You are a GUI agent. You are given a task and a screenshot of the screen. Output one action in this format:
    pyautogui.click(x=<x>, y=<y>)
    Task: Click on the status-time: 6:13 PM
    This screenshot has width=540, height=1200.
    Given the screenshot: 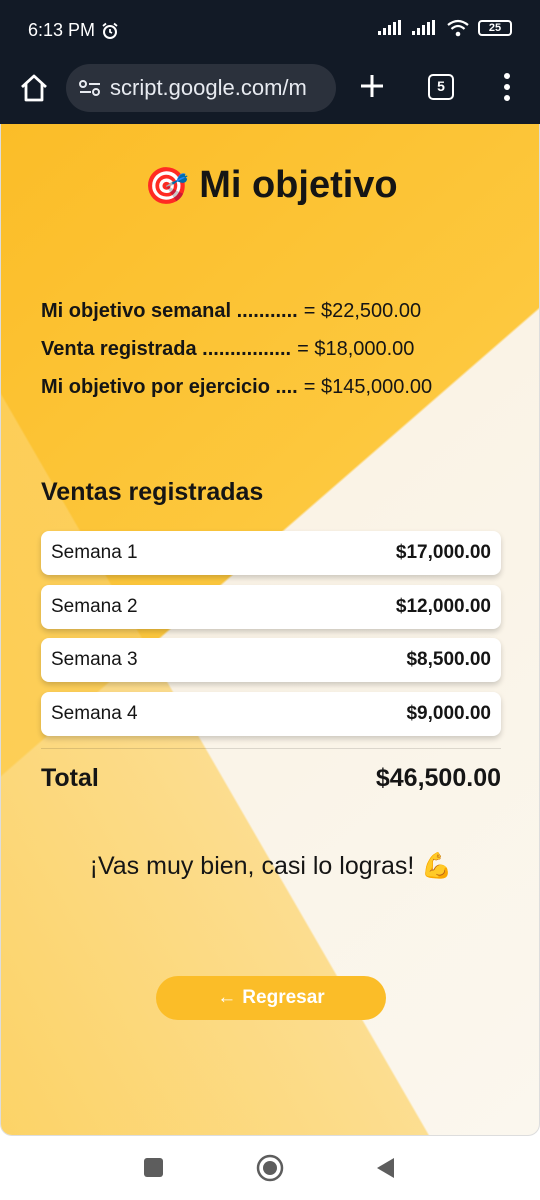 What is the action you would take?
    pyautogui.click(x=73, y=30)
    